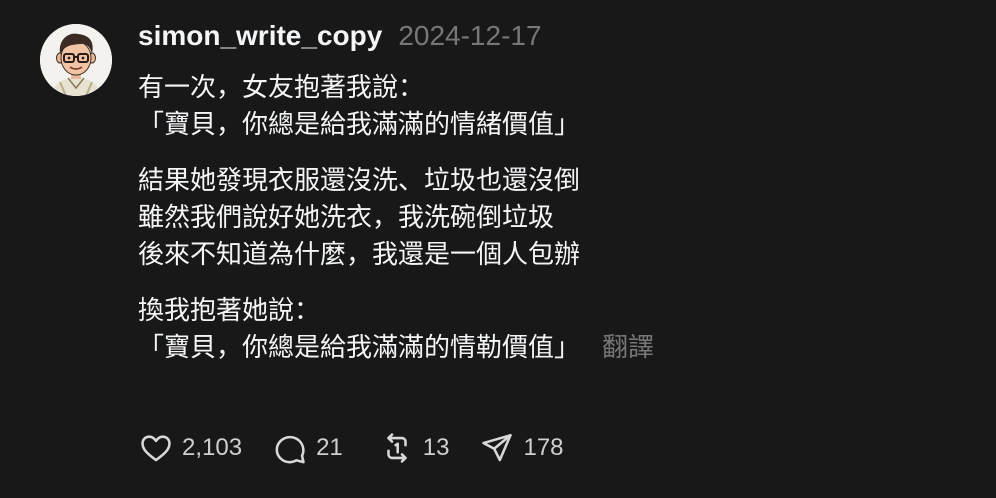 This screenshot has width=996, height=498. I want to click on share-count: 178, so click(543, 447).